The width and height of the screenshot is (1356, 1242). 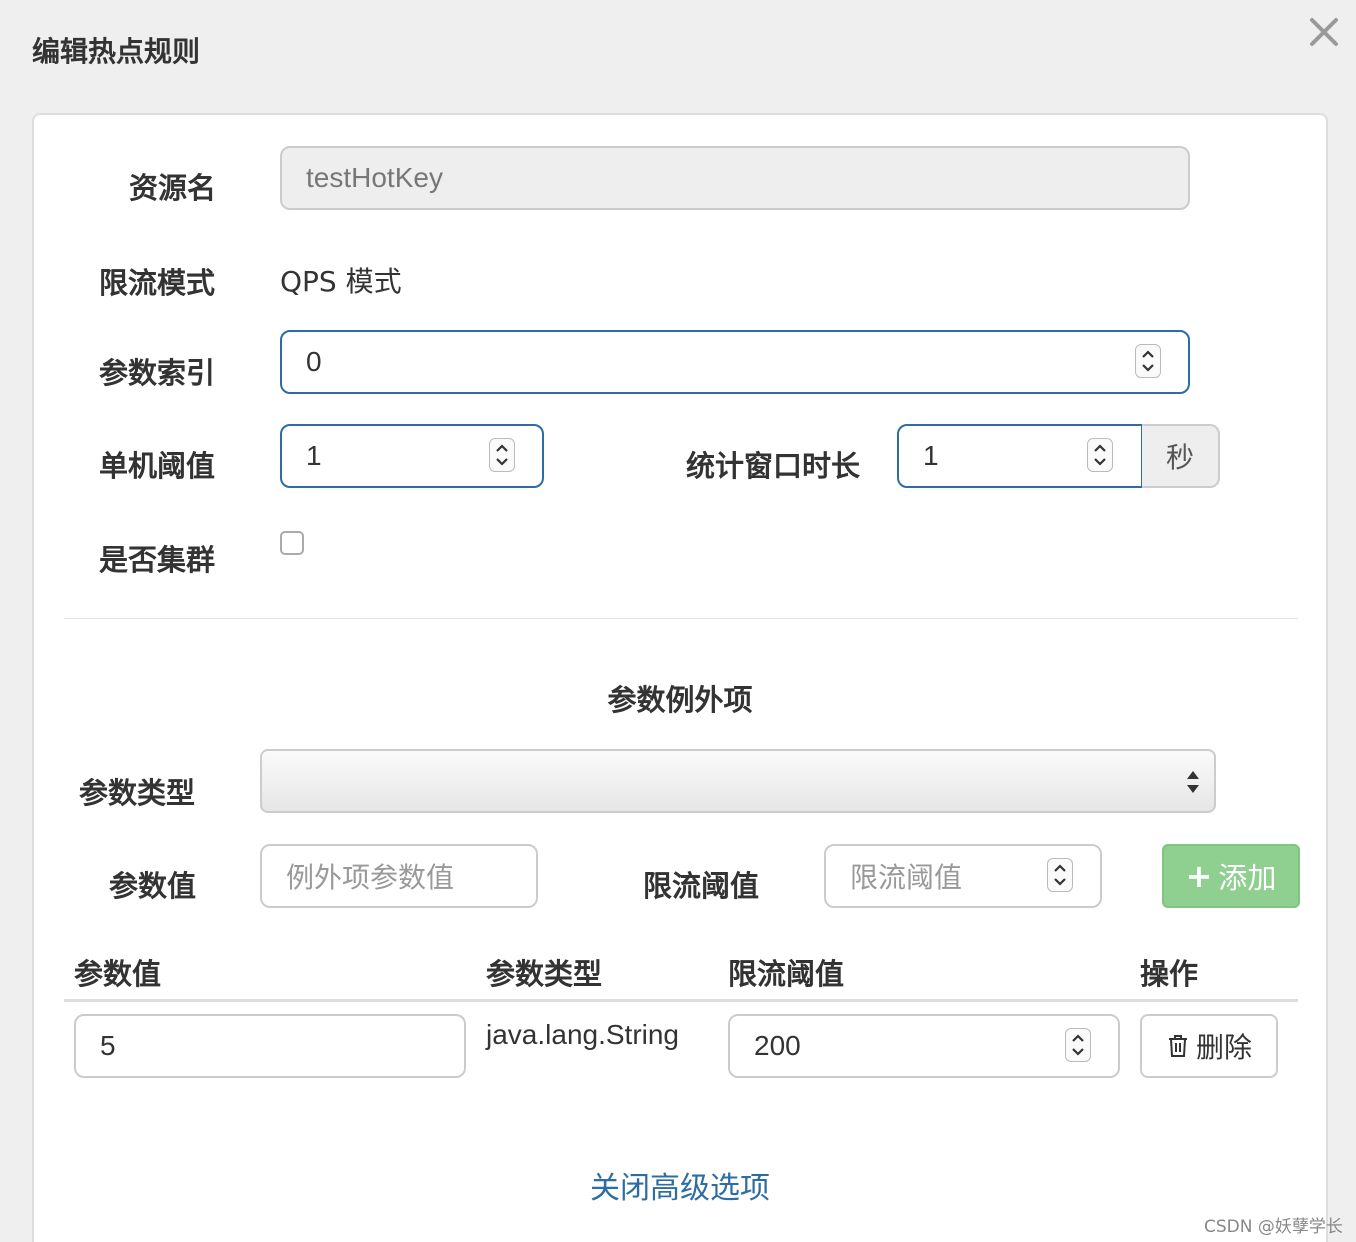 What do you see at coordinates (1177, 1046) in the screenshot?
I see `trash-icon` at bounding box center [1177, 1046].